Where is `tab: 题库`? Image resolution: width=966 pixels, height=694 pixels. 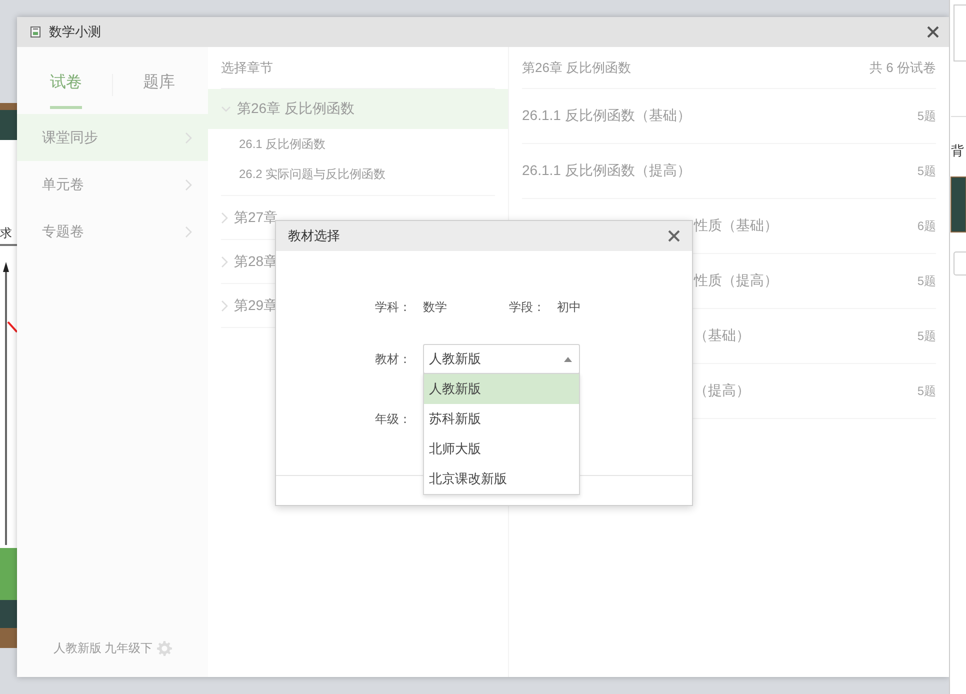 tab: 题库 is located at coordinates (159, 82).